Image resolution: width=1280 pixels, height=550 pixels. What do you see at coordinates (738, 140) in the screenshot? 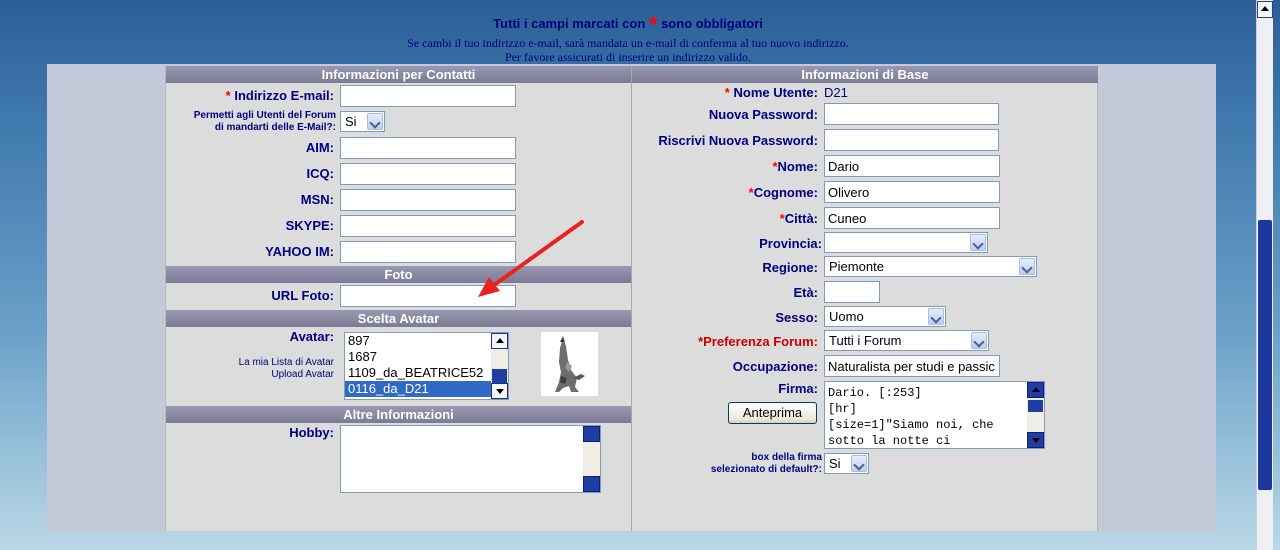
I see `repeat-password-label: Riscrivi Nuova Password:` at bounding box center [738, 140].